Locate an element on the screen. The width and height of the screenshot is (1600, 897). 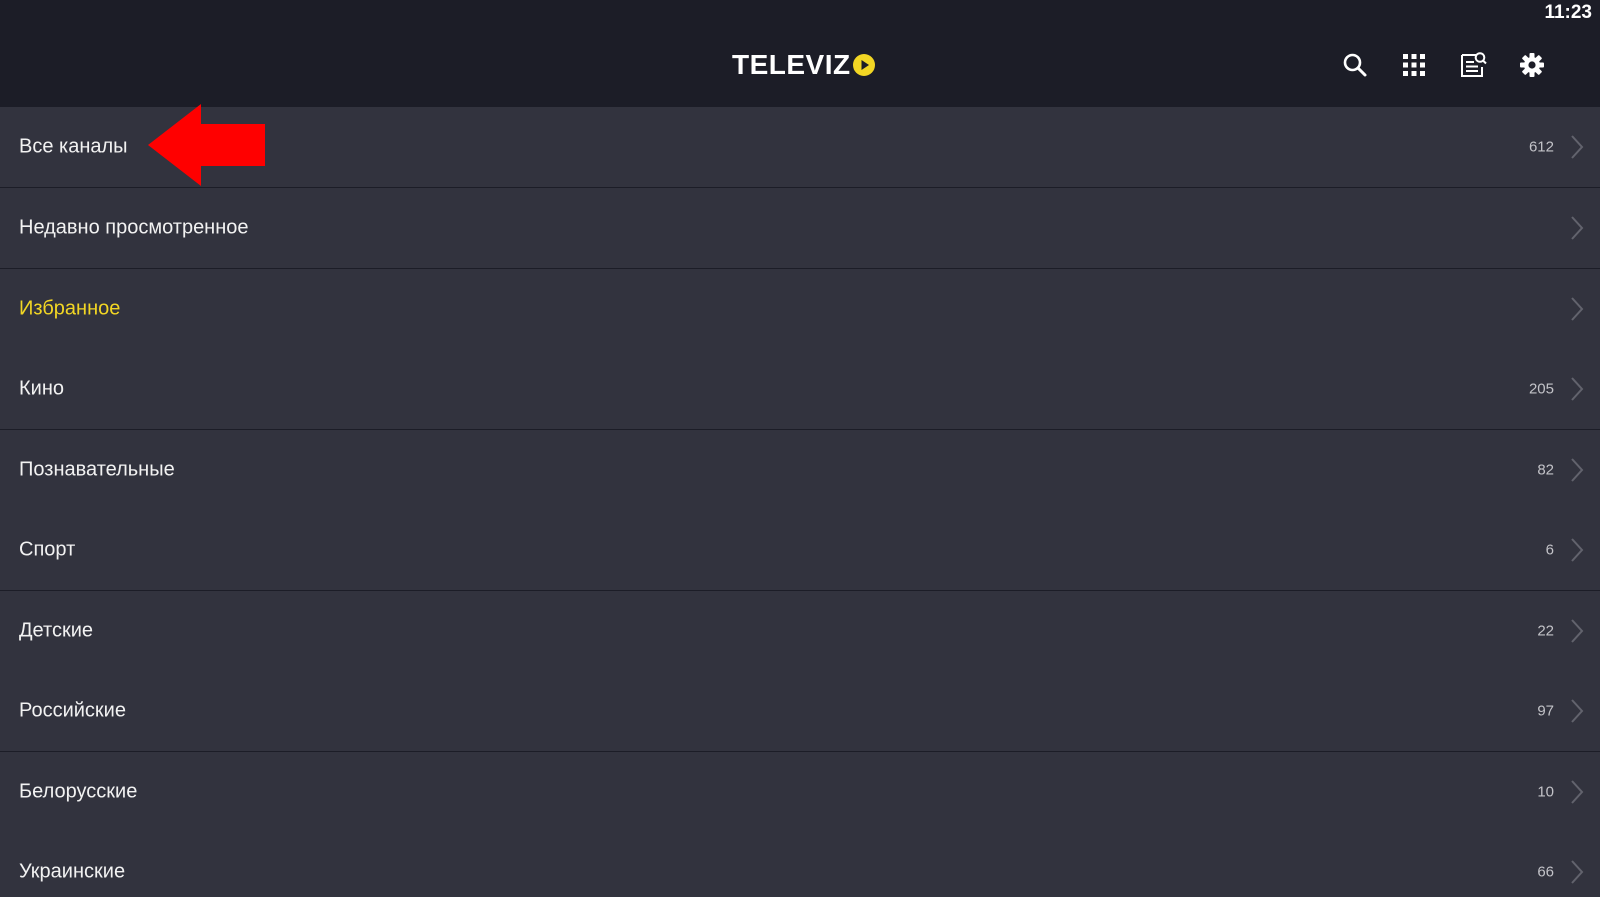
settings-gear-icon is located at coordinates (1532, 65).